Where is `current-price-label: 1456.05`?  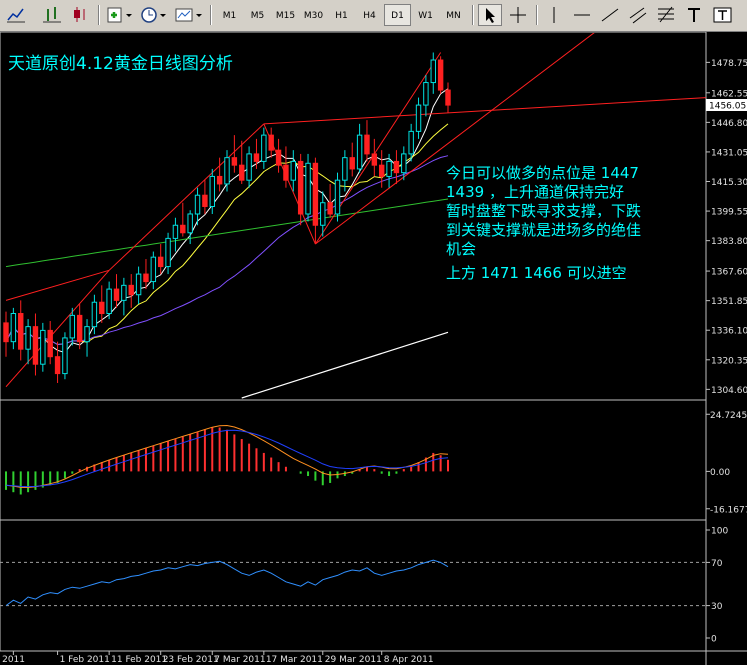
current-price-label: 1456.05 is located at coordinates (727, 106).